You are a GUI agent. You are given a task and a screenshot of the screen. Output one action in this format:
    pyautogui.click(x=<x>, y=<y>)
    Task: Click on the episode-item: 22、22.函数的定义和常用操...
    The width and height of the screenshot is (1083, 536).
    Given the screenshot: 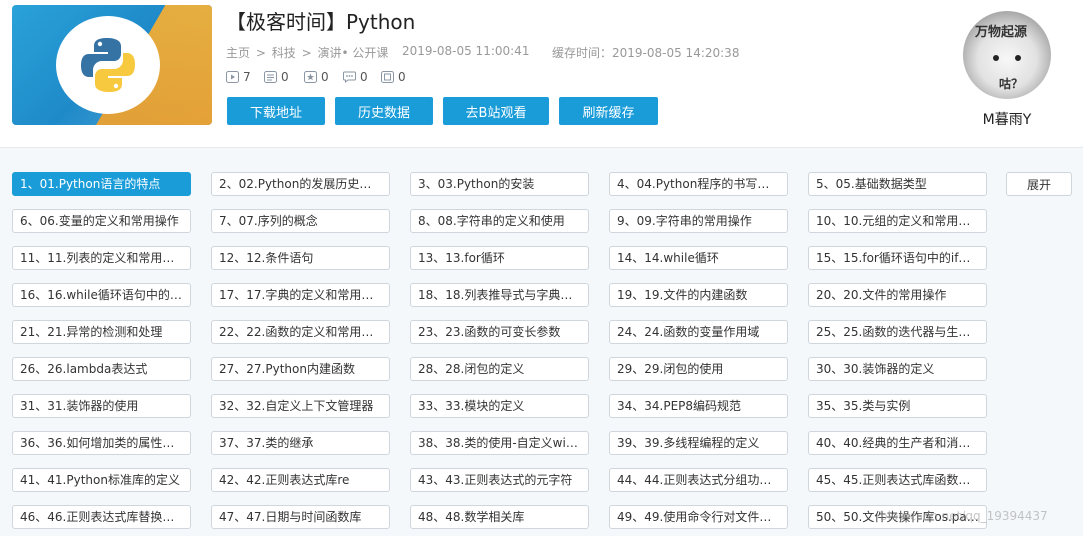 What is the action you would take?
    pyautogui.click(x=300, y=332)
    